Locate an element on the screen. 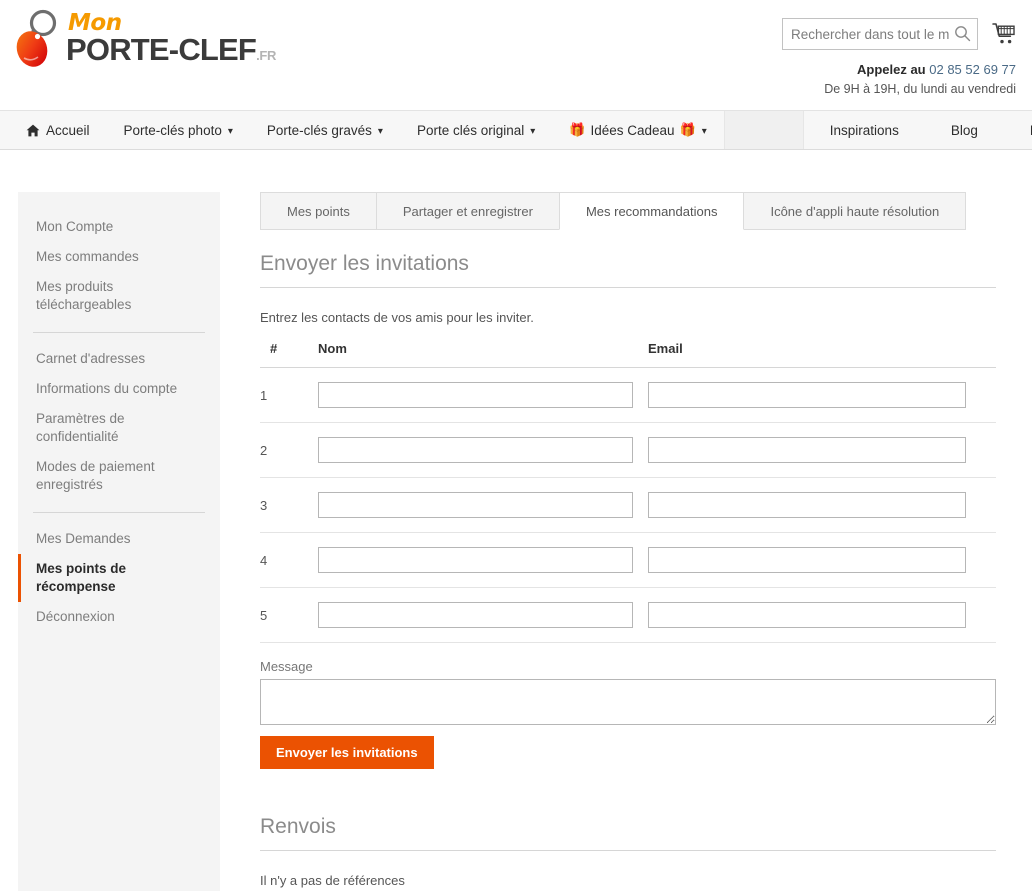 Image resolution: width=1032 pixels, height=891 pixels. shopping-cart-icon is located at coordinates (1004, 34).